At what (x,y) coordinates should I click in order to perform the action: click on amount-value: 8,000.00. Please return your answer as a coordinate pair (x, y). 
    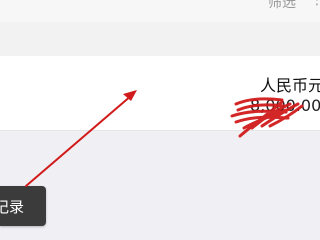
    Looking at the image, I should click on (285, 105).